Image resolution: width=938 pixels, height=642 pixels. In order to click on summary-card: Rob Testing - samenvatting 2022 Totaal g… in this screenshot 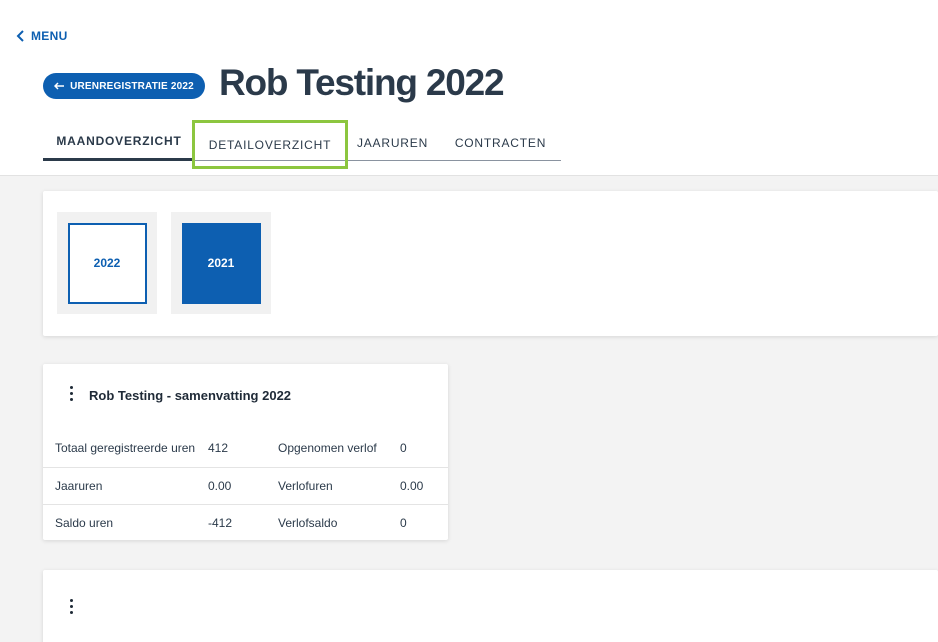, I will do `click(245, 452)`.